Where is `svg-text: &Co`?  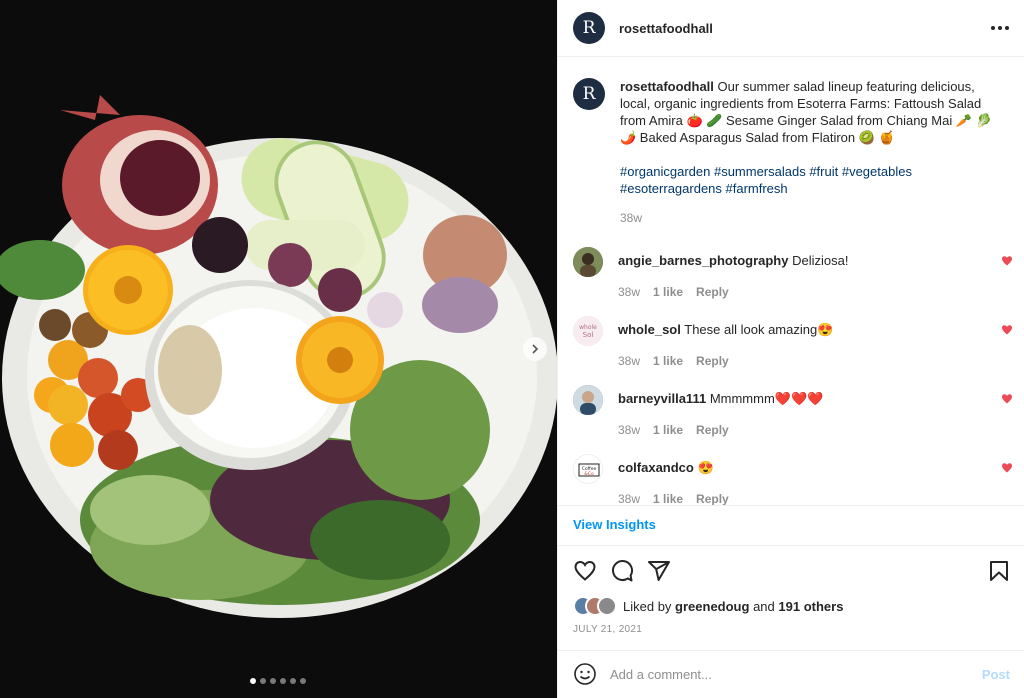
svg-text: &Co is located at coordinates (589, 474).